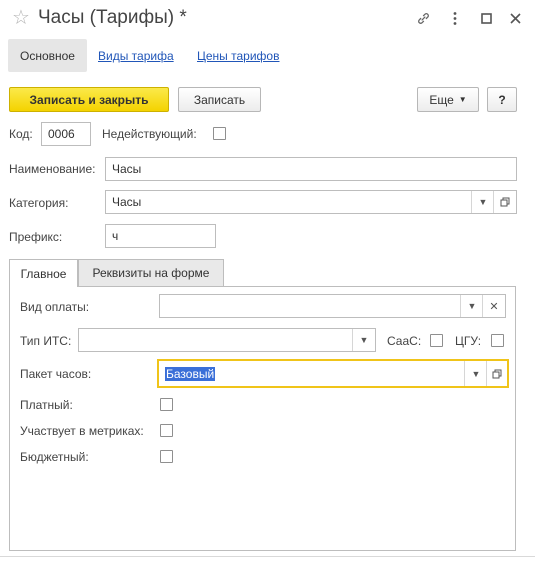 The height and width of the screenshot is (564, 535). I want to click on package-value: Базовый, so click(190, 373).